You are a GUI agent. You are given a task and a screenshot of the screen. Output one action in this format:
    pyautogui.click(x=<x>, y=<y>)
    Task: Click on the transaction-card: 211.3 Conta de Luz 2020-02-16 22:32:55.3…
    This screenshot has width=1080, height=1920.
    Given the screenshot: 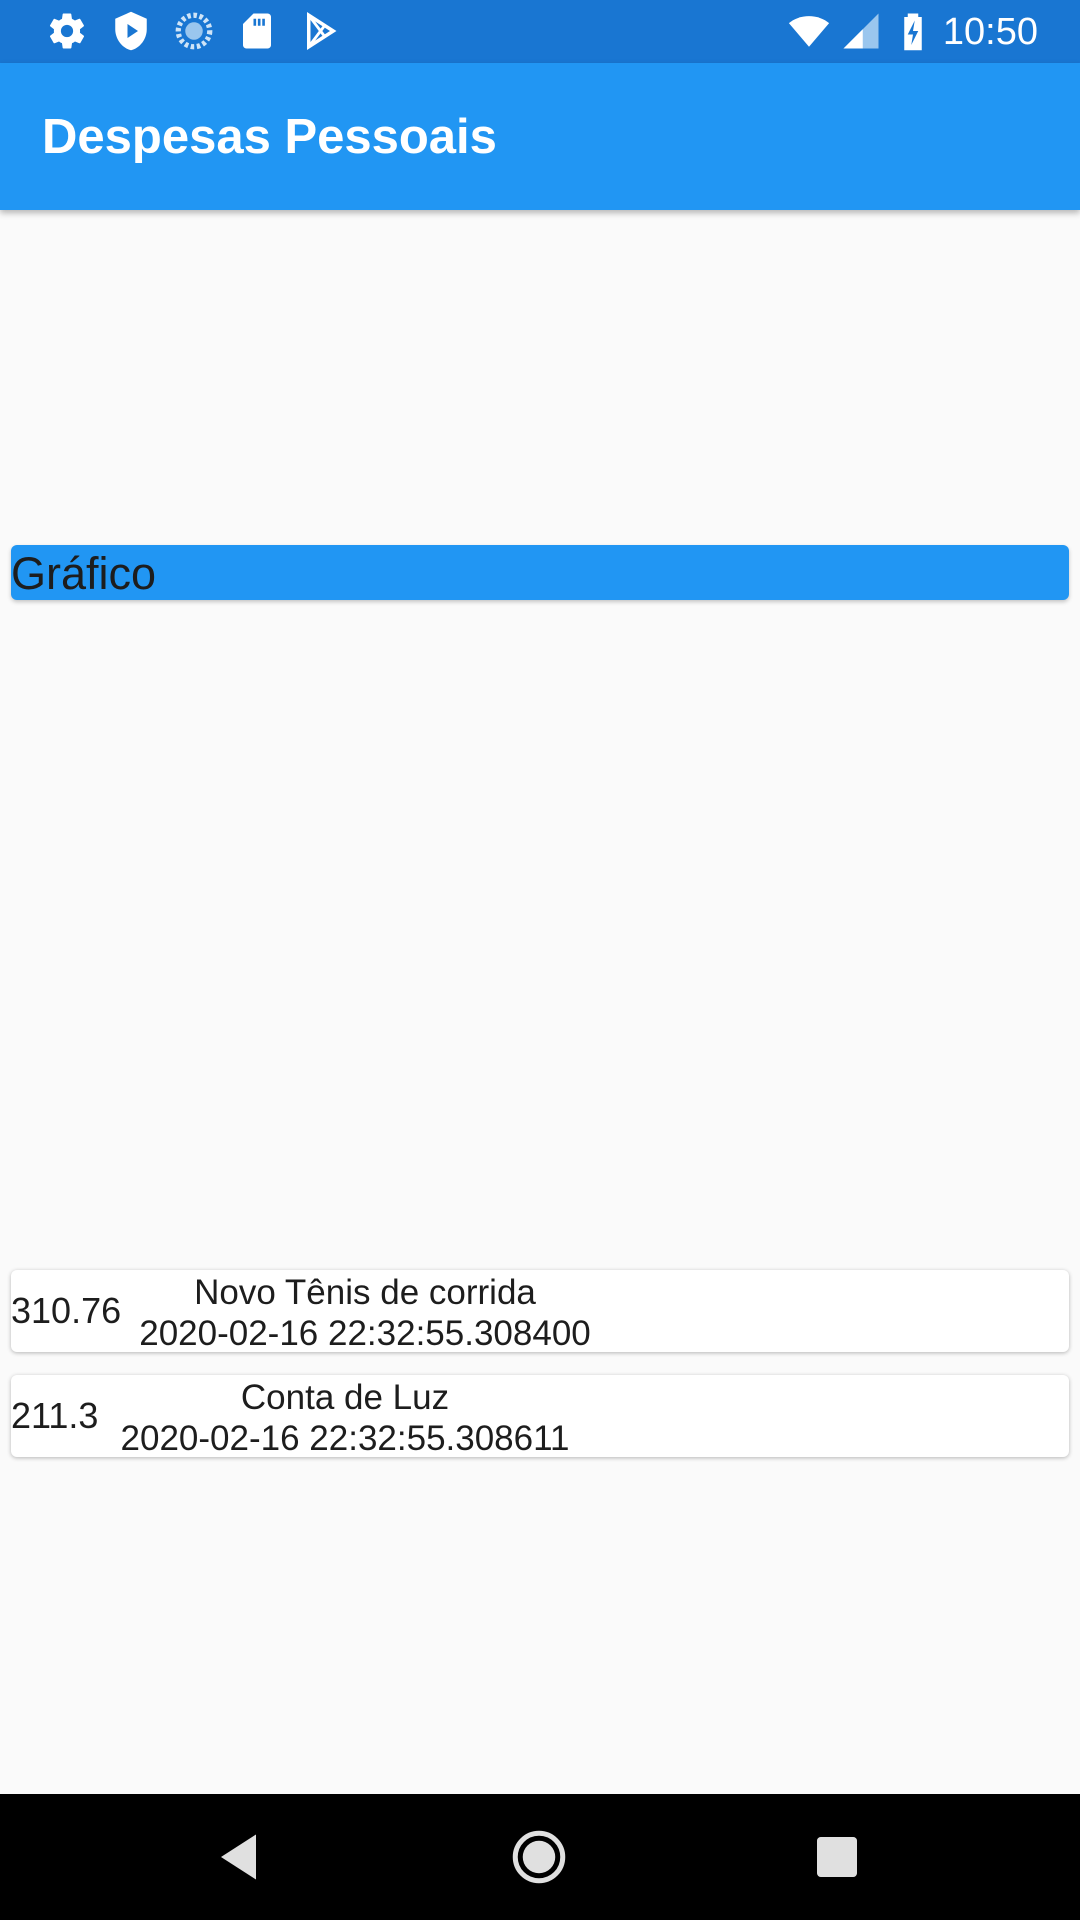 What is the action you would take?
    pyautogui.click(x=540, y=1417)
    